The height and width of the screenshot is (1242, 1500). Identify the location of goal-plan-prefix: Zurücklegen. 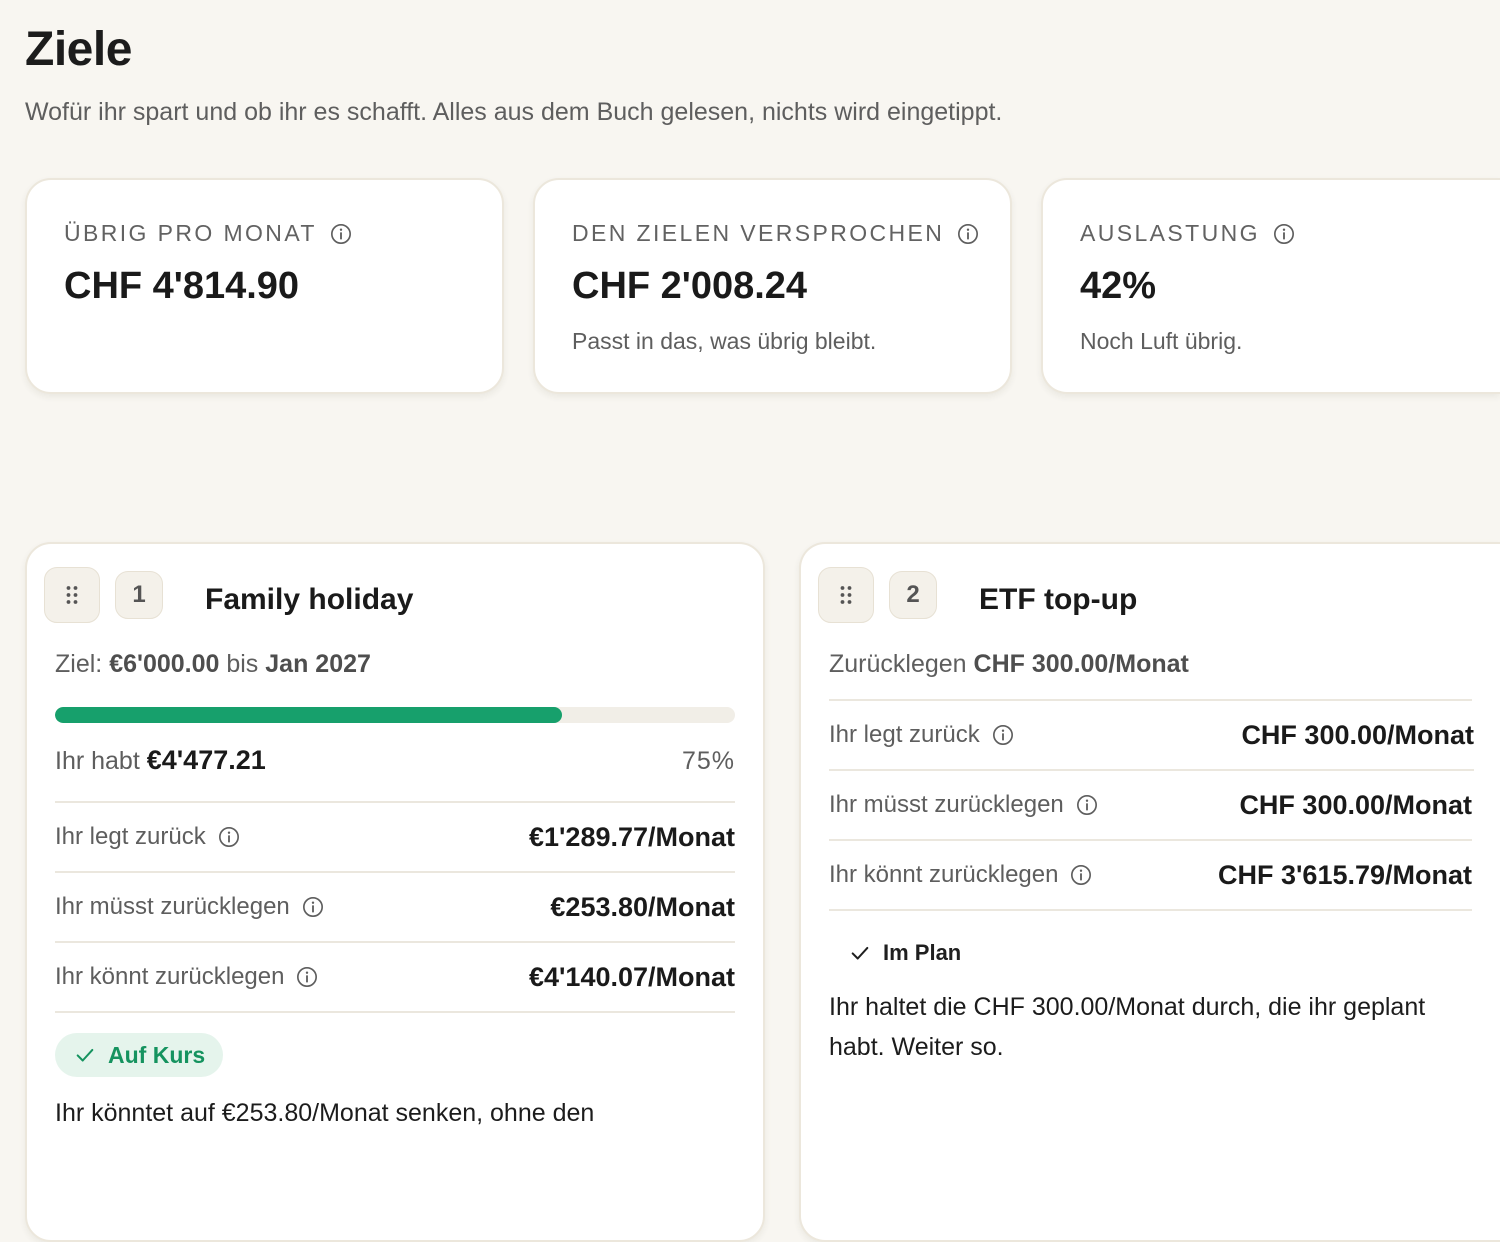
(901, 664).